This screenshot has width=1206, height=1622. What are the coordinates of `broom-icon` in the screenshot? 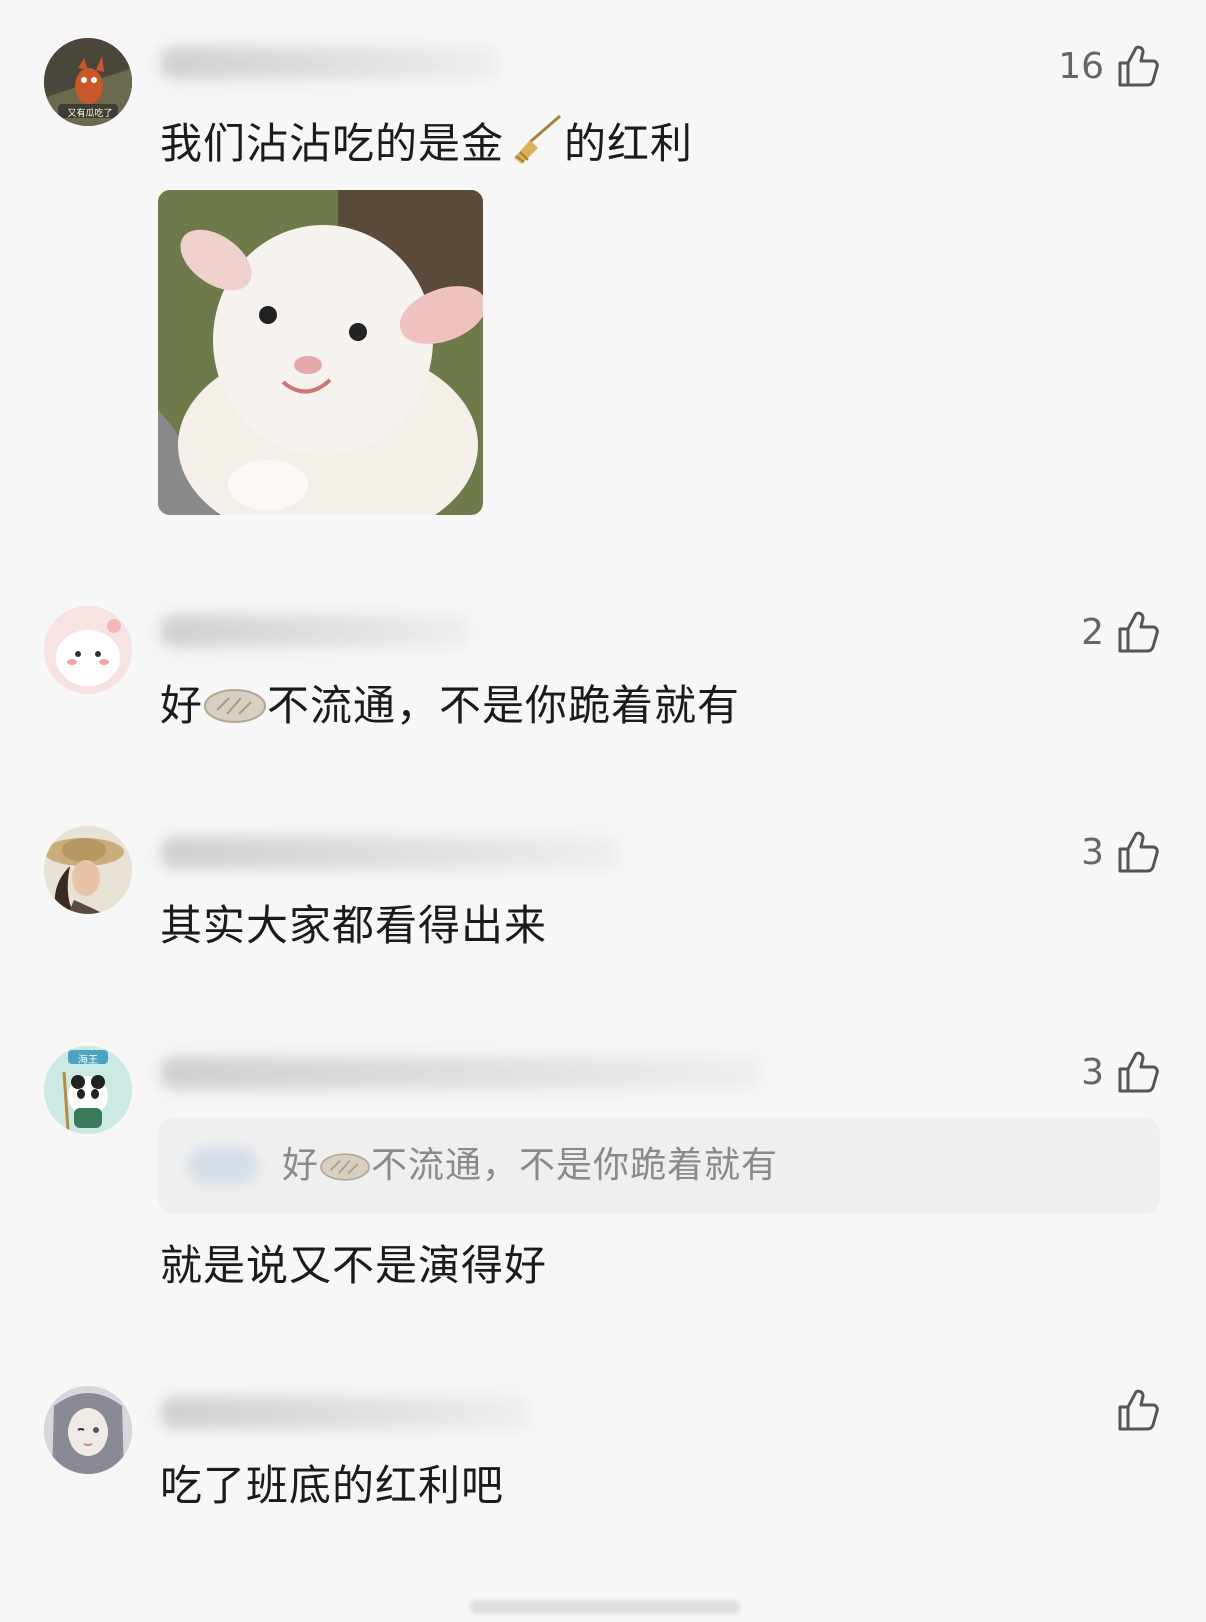 It's located at (534, 144).